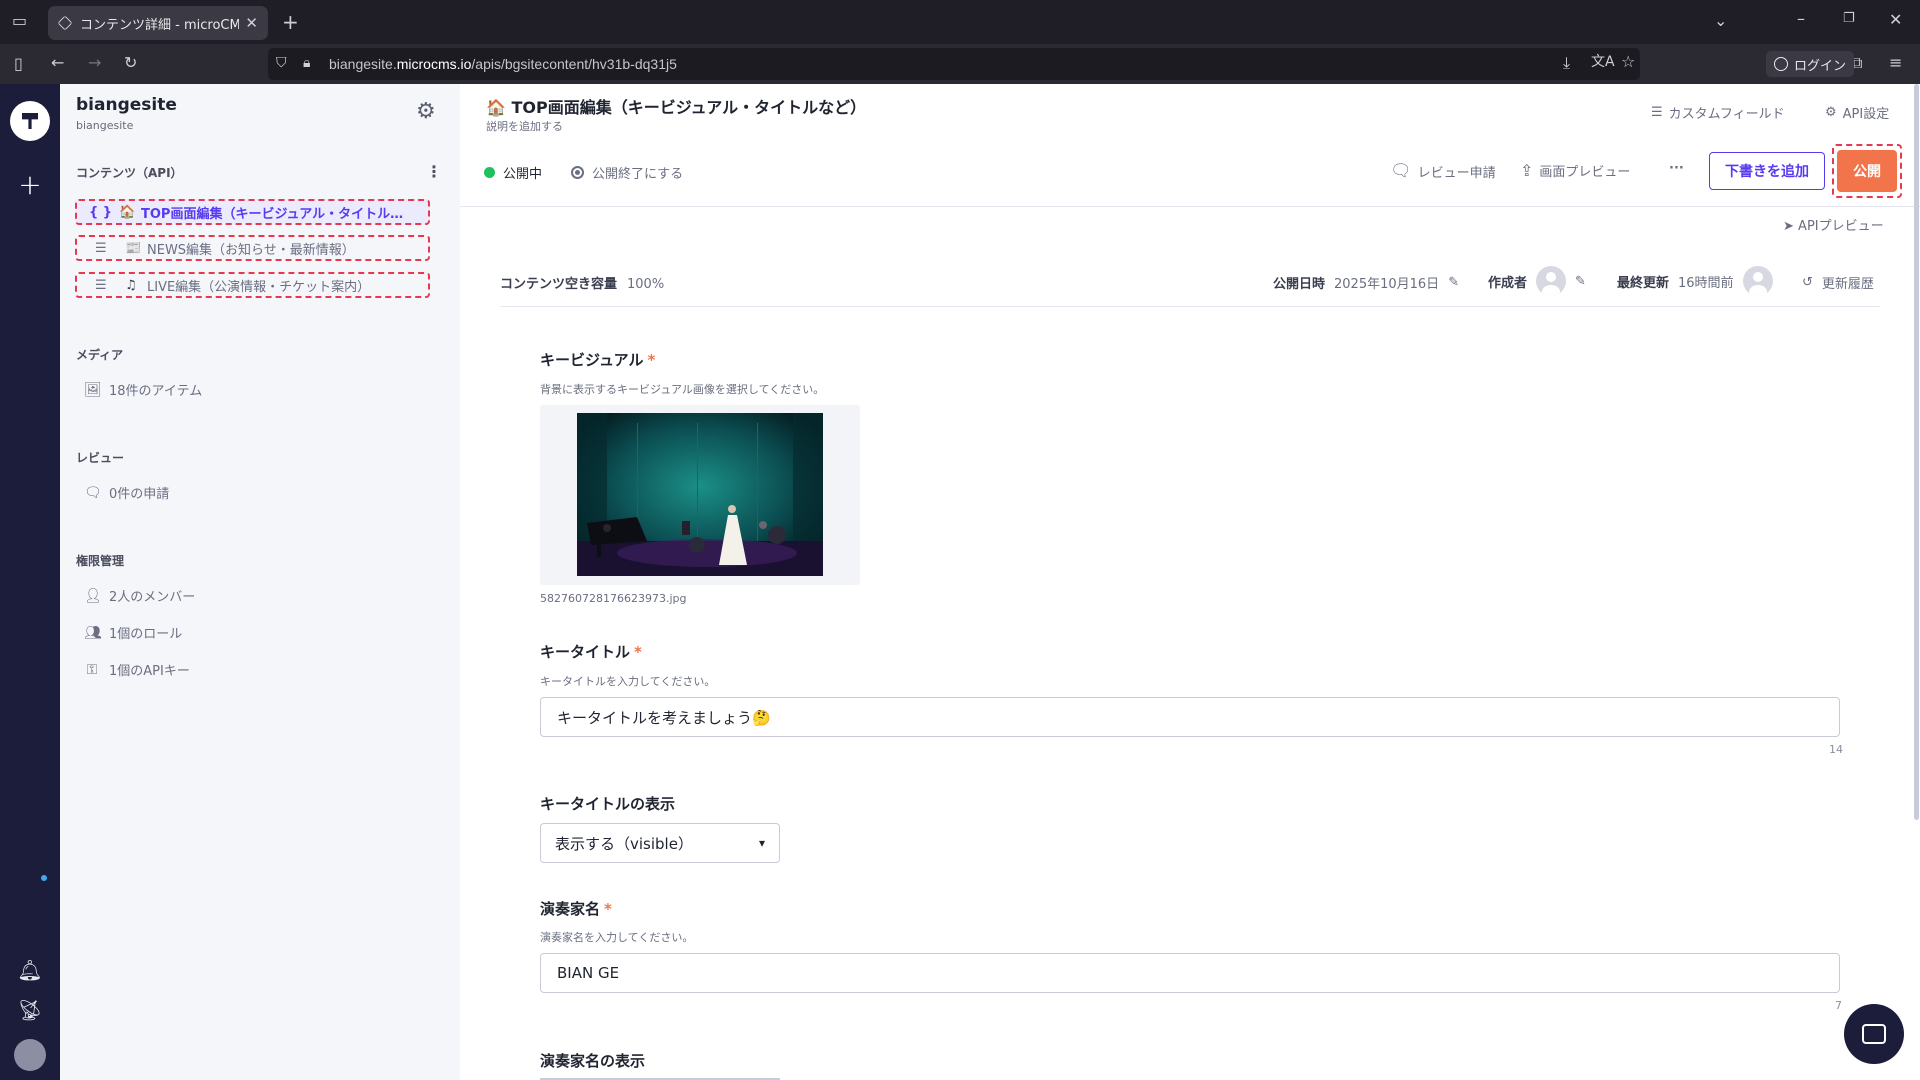 The image size is (1920, 1080). I want to click on custom-field-label: カスタムフィールド, so click(1726, 114).